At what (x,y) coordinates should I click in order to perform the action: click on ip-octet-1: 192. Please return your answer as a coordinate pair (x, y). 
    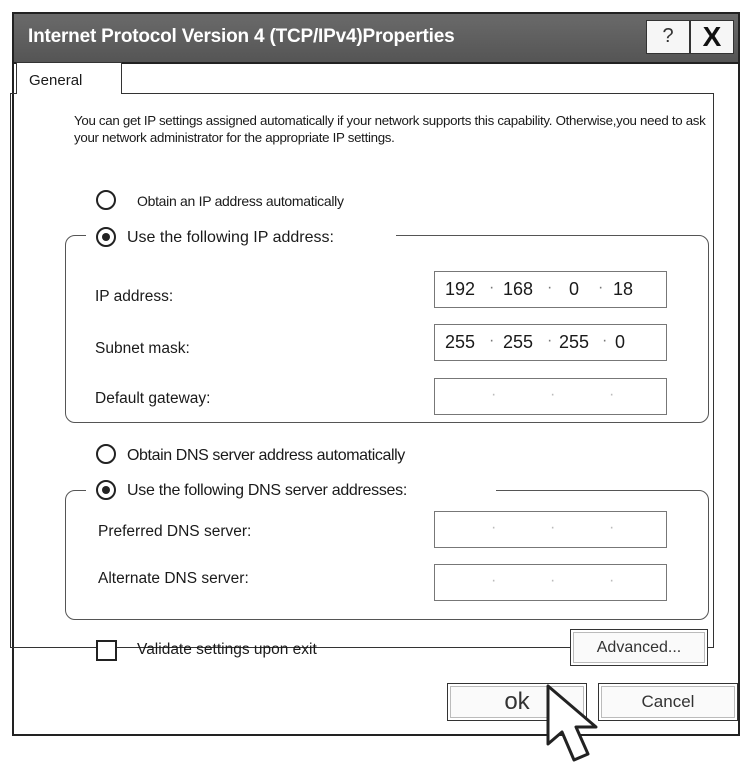
    Looking at the image, I should click on (460, 289).